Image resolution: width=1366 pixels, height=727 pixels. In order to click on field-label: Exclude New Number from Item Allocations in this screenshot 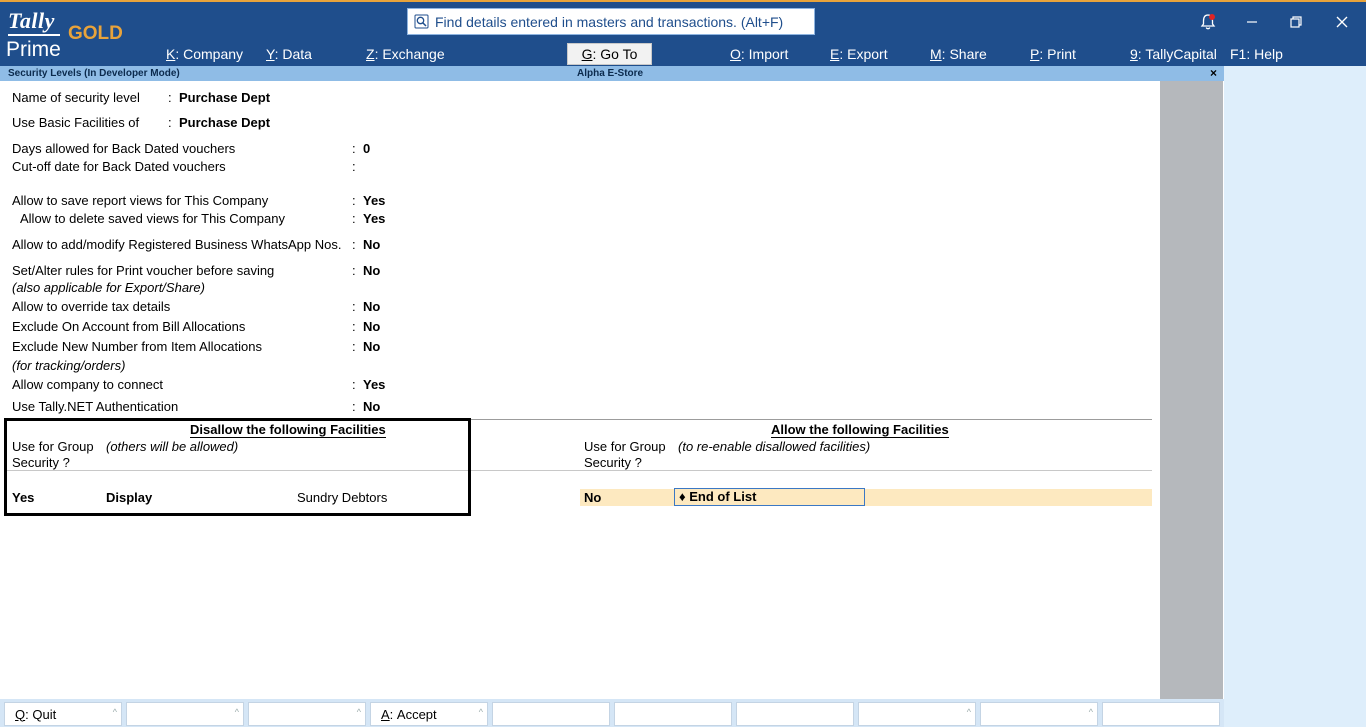, I will do `click(137, 346)`.